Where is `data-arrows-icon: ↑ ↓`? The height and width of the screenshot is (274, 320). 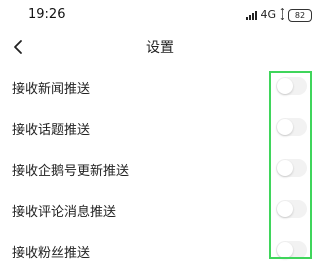
data-arrows-icon: ↑ ↓ is located at coordinates (282, 14).